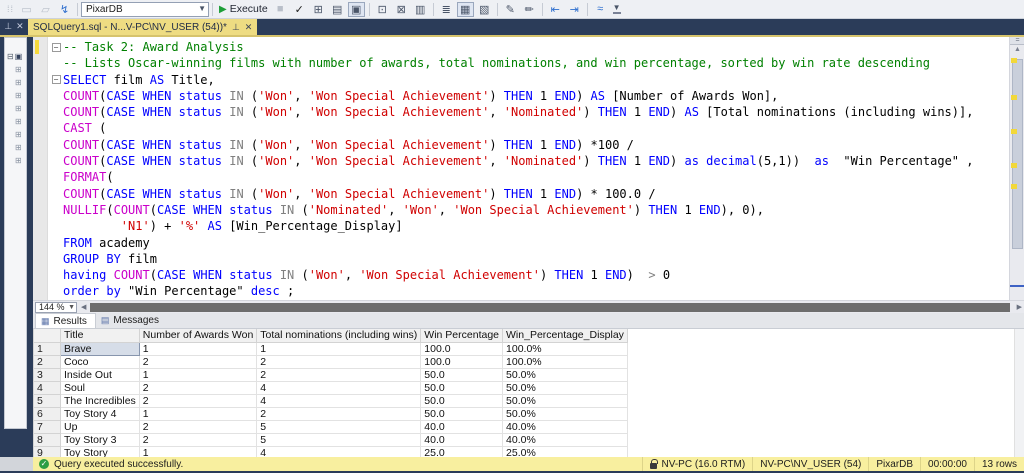  Describe the element at coordinates (511, 177) in the screenshot. I see `code-line: FORMAT(` at that location.